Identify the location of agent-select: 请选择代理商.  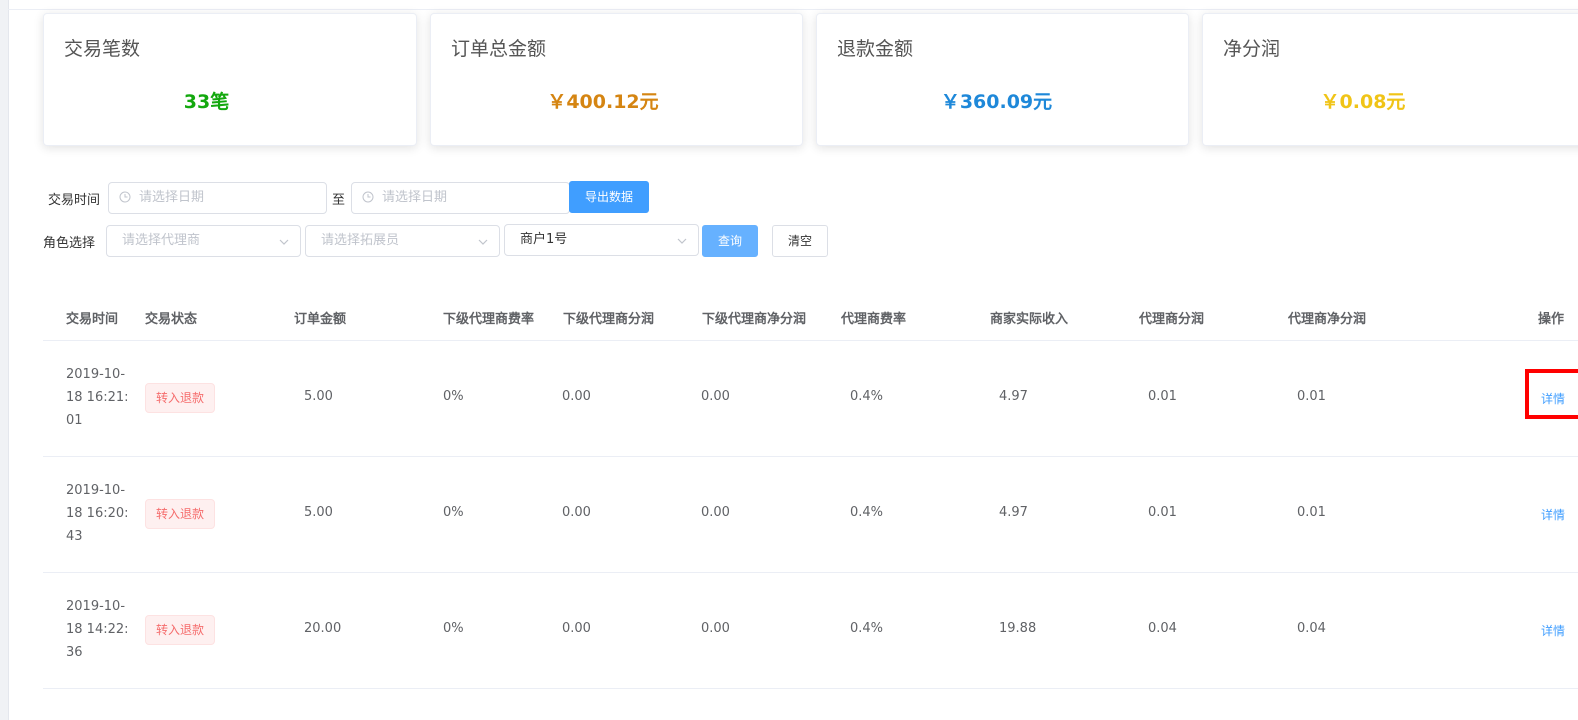
(203, 241).